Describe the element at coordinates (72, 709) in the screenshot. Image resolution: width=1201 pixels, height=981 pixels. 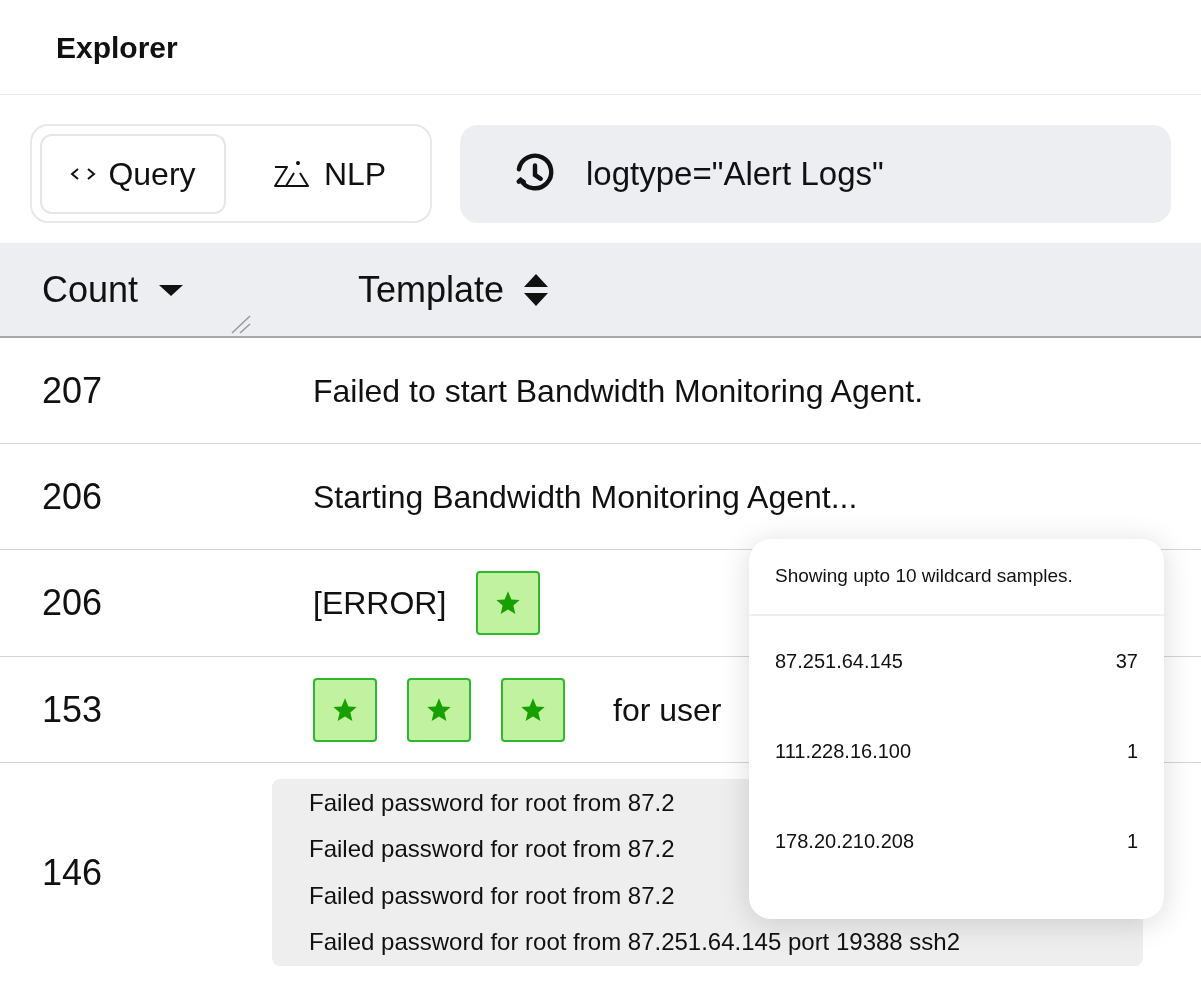
I see `count-cell-text: 153` at that location.